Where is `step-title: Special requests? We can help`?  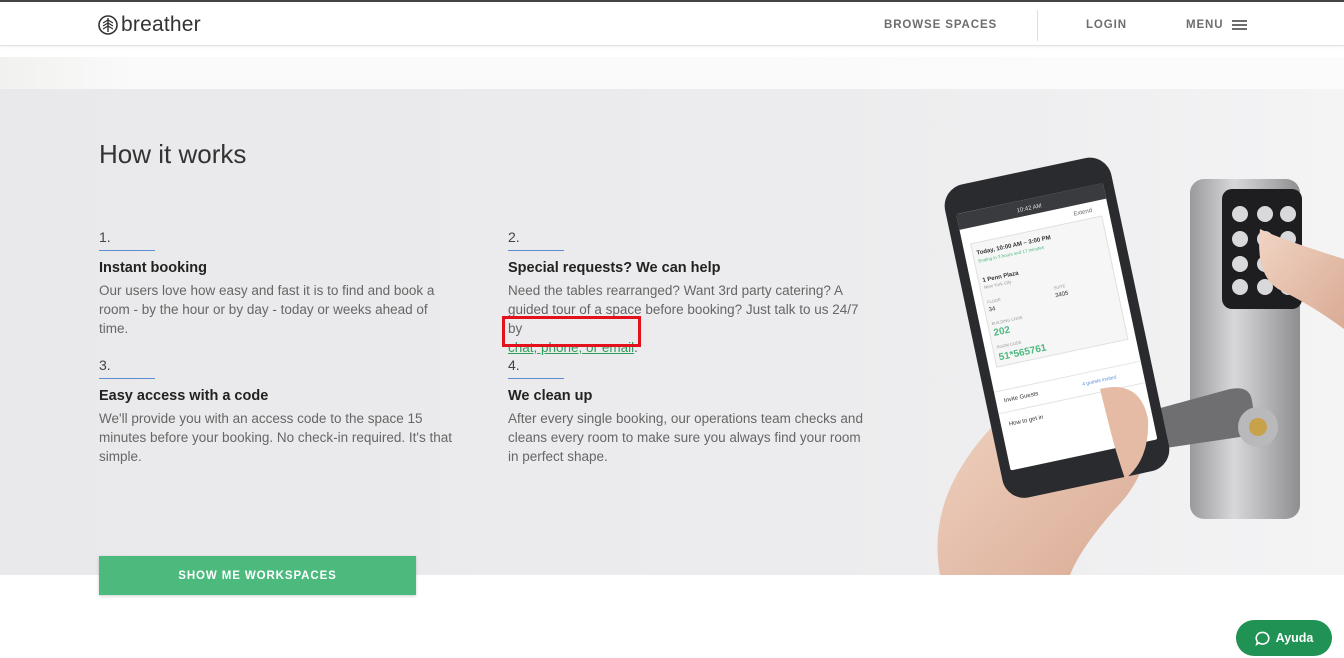 step-title: Special requests? We can help is located at coordinates (614, 268).